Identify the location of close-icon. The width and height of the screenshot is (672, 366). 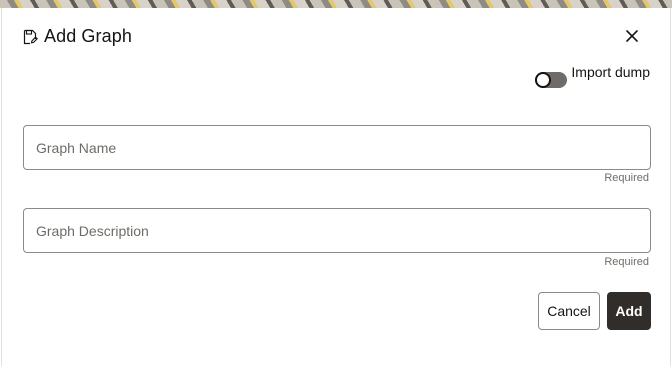
(632, 38).